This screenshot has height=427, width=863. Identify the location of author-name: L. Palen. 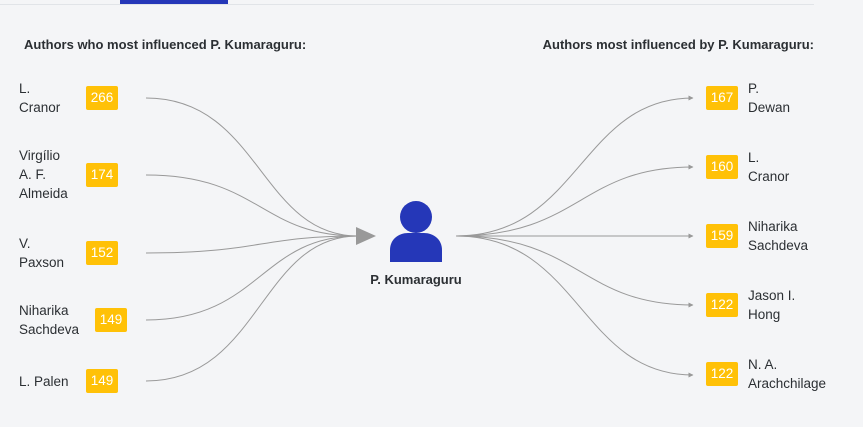
(52, 381).